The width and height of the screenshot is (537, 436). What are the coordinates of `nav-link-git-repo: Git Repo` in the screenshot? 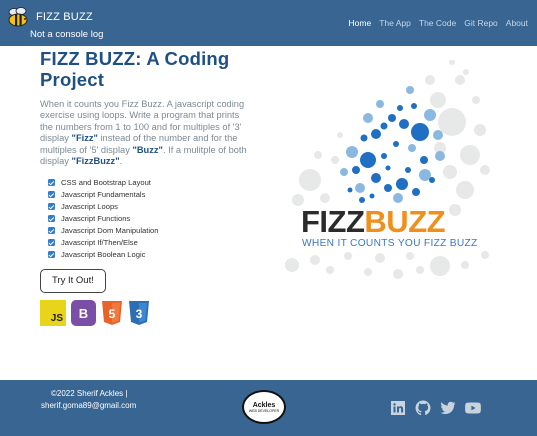 It's located at (481, 23).